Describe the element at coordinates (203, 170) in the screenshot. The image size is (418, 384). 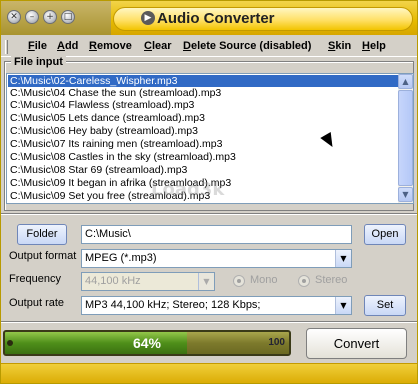
I see `list-item: C:\Music\08 Star 69 (streamload).mp3` at that location.